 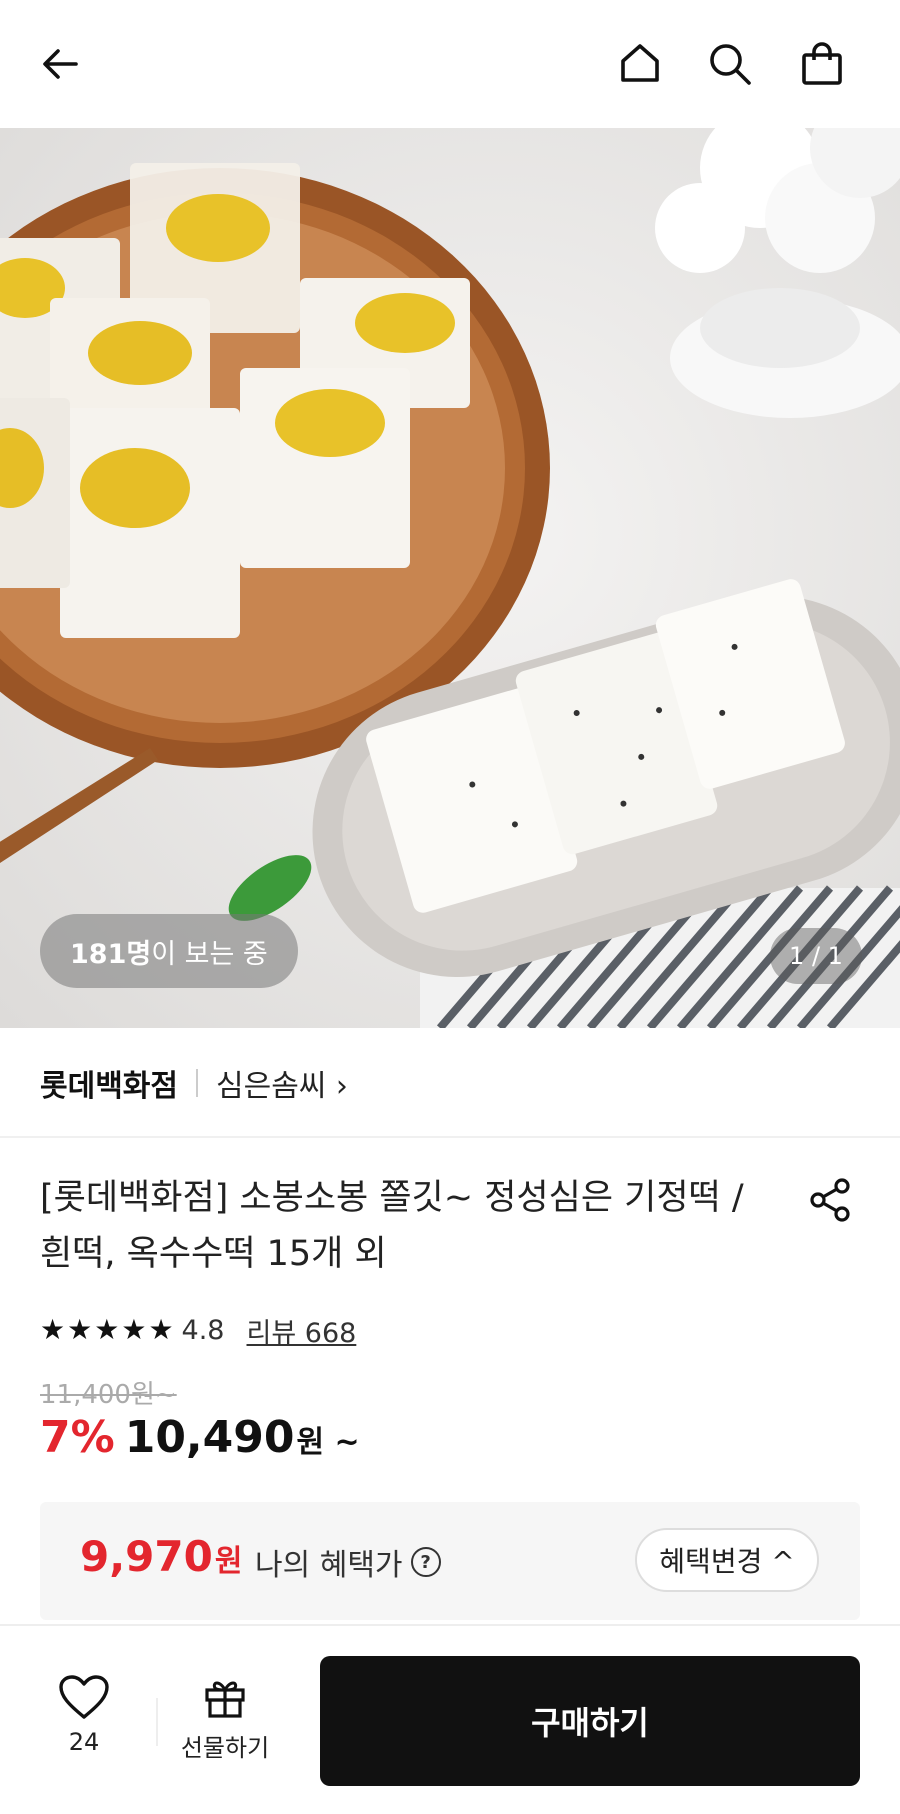 I want to click on discount-rate: 7%, so click(x=77, y=1437).